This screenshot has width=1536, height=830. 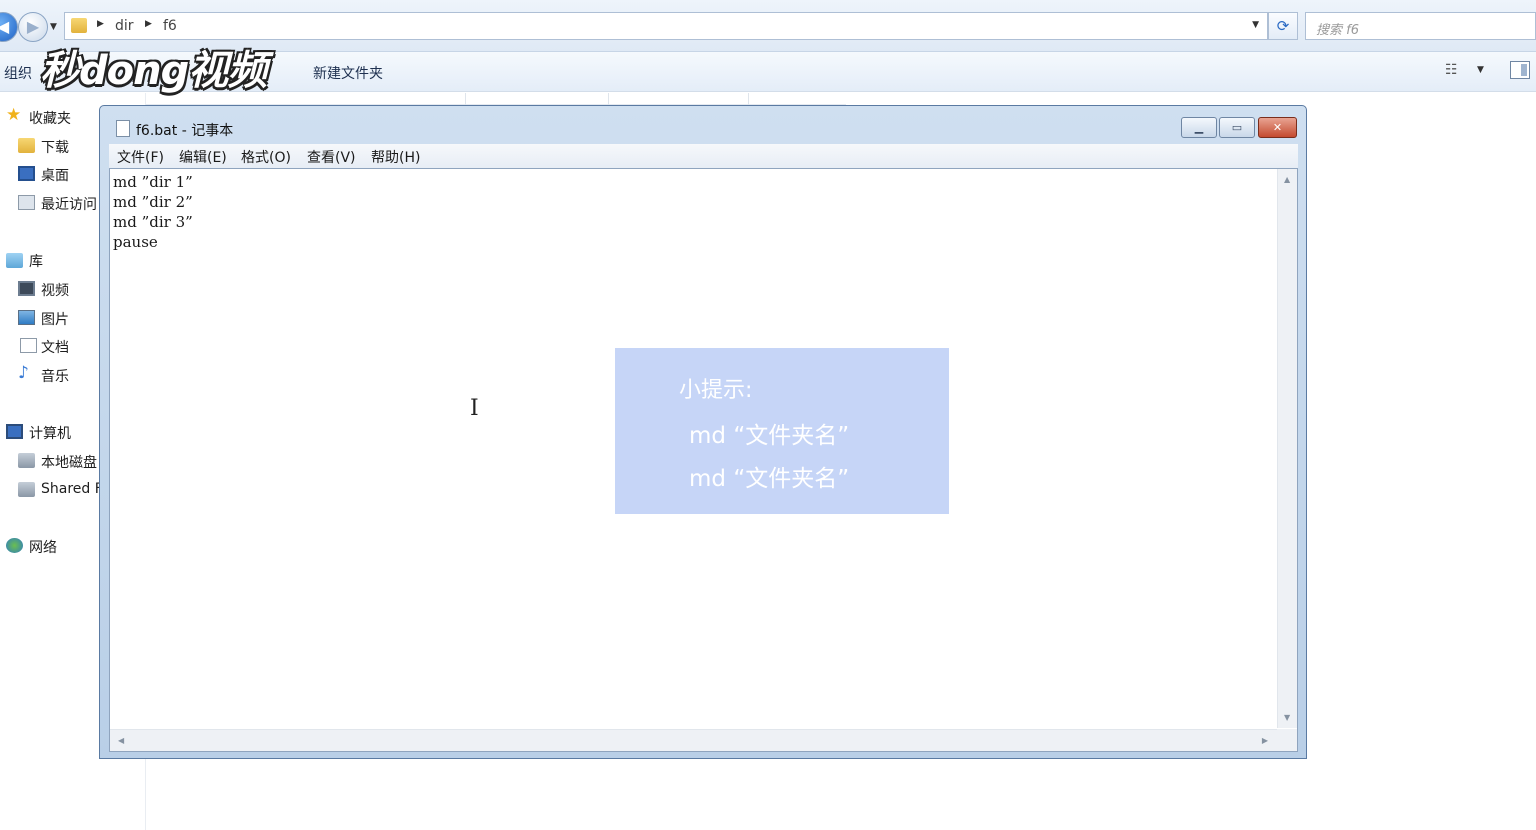 What do you see at coordinates (26, 489) in the screenshot?
I see `network-drive-icon` at bounding box center [26, 489].